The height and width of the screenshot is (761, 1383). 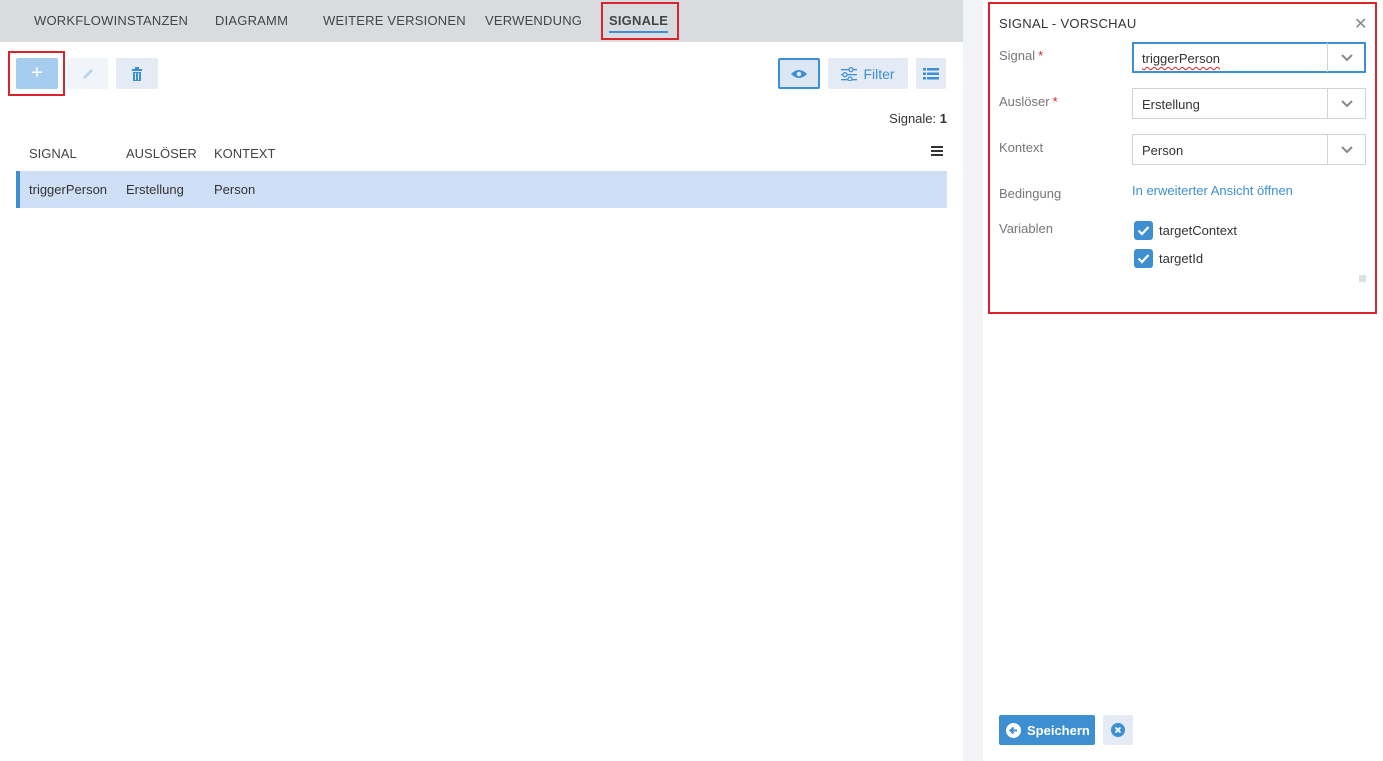 What do you see at coordinates (1360, 24) in the screenshot?
I see `close-icon: ✕` at bounding box center [1360, 24].